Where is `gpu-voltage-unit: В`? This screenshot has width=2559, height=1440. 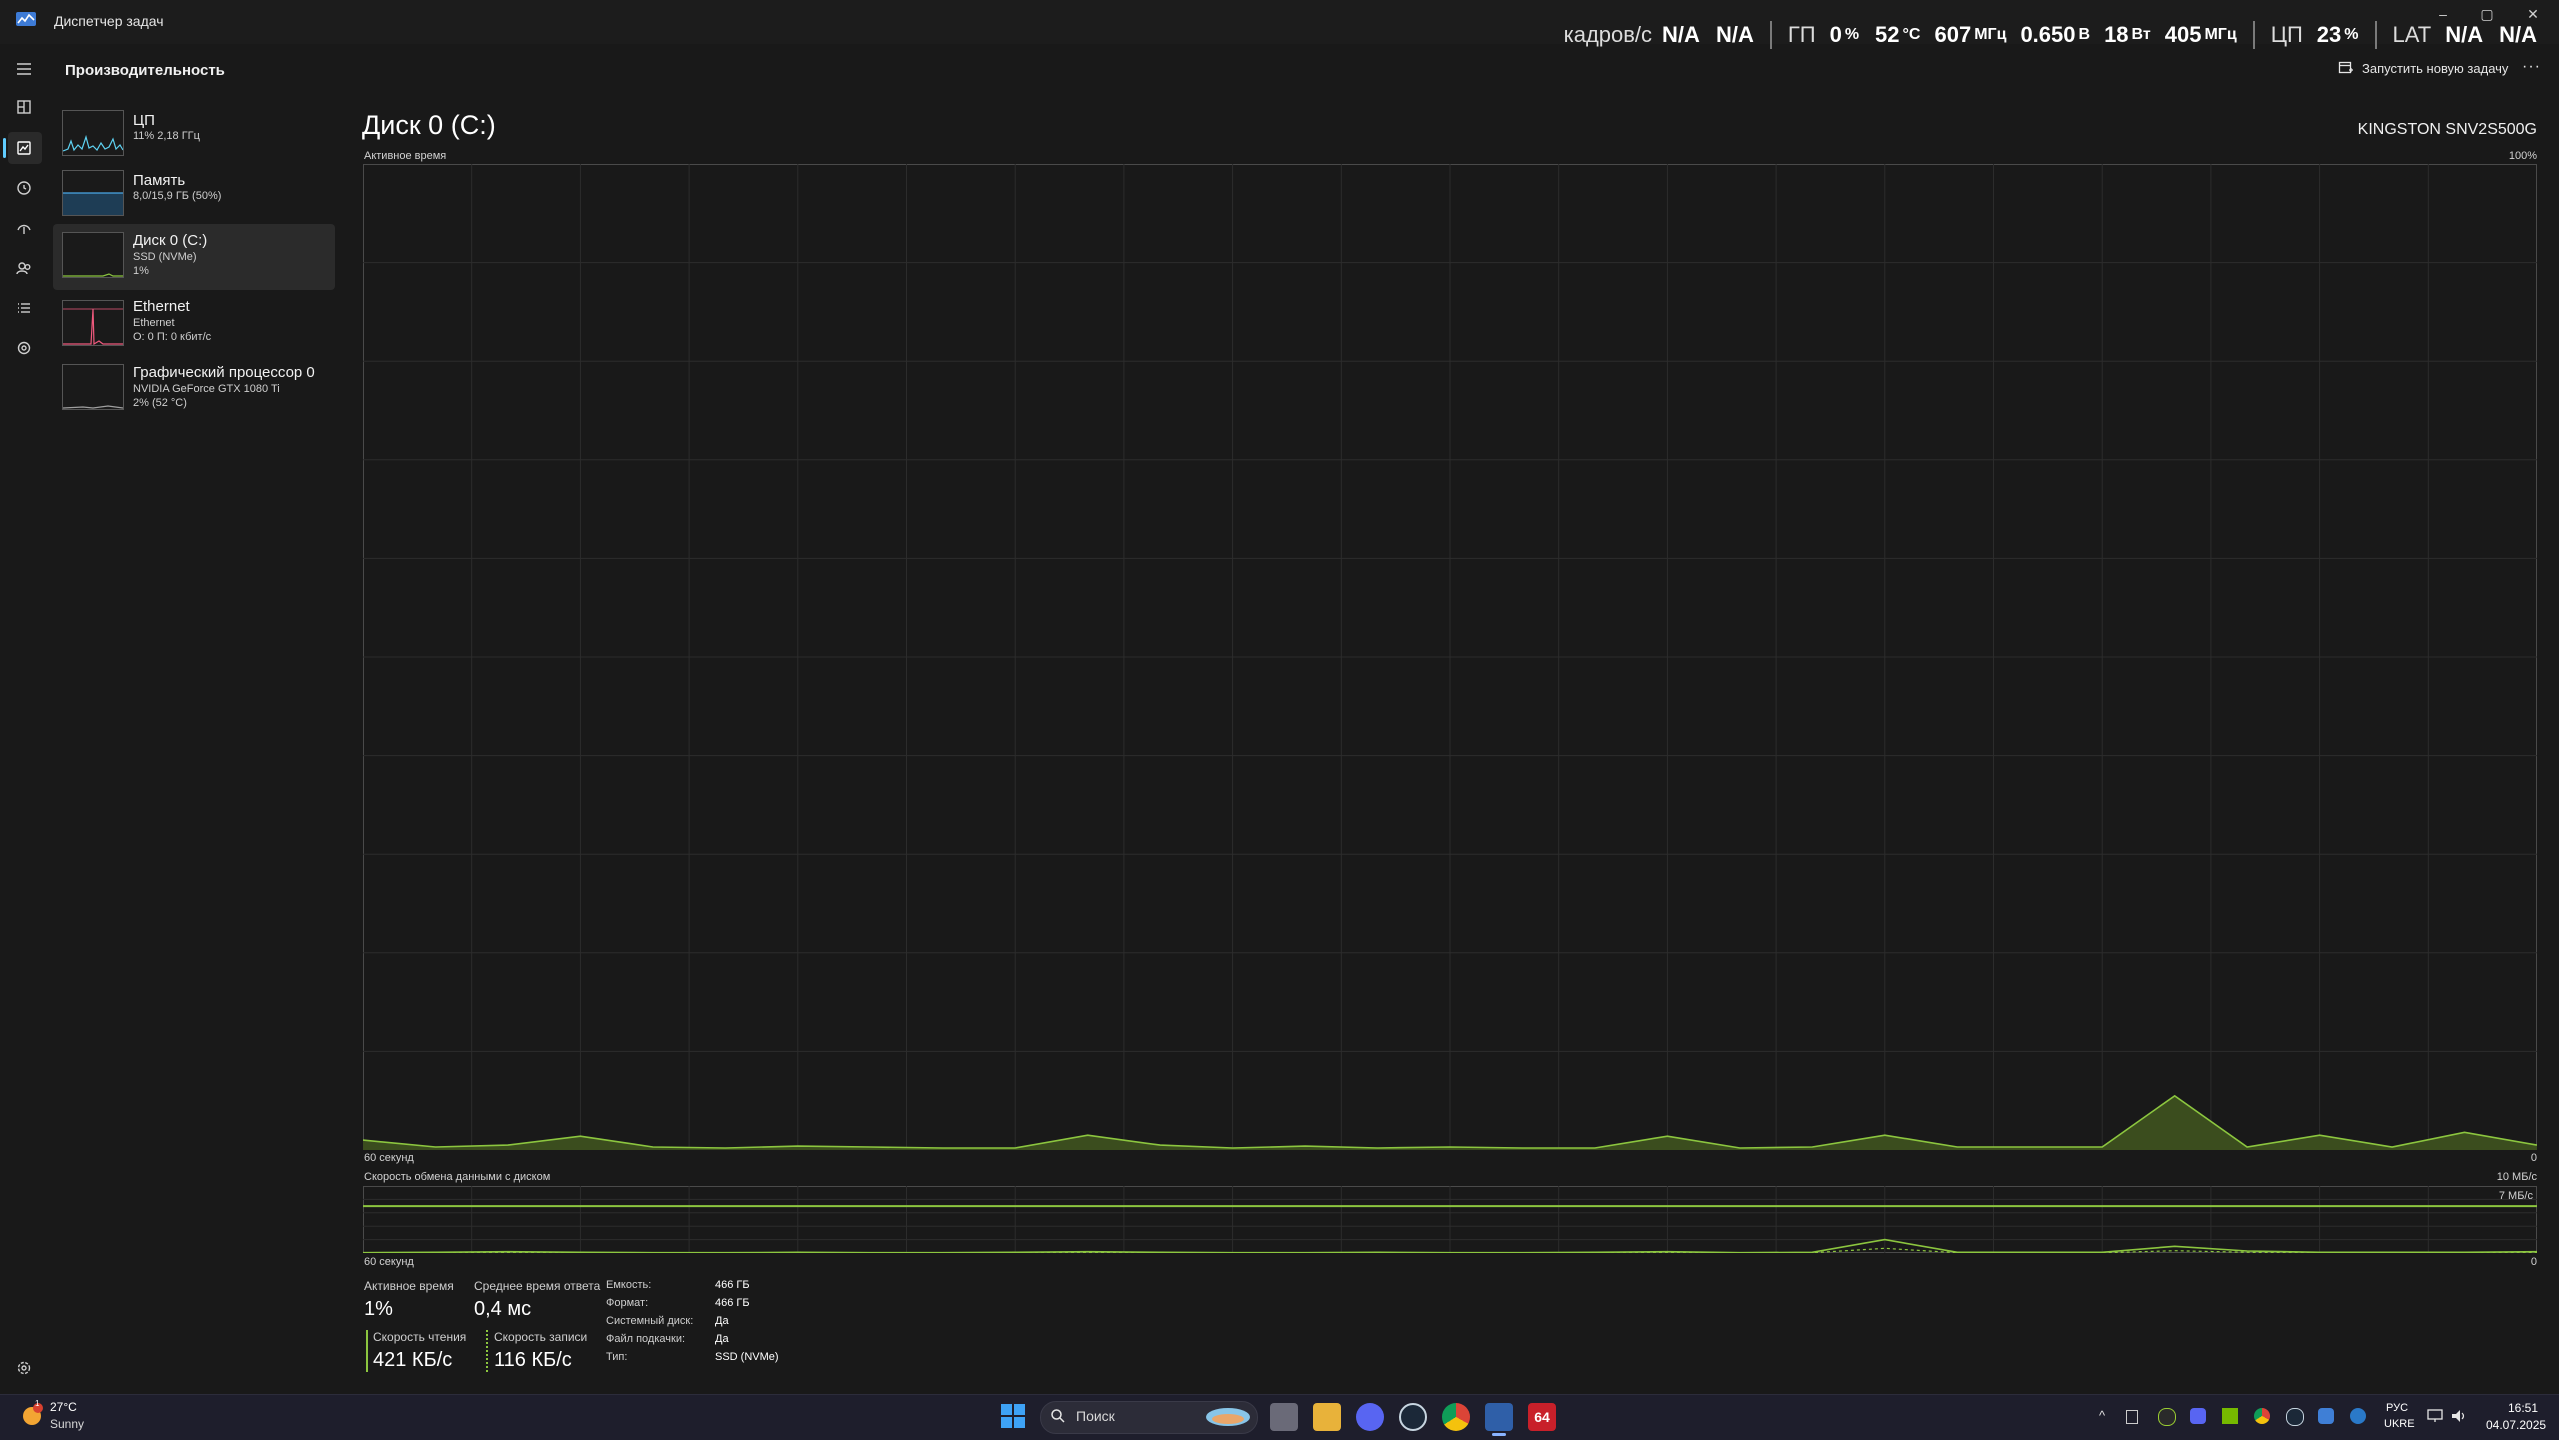
gpu-voltage-unit: В is located at coordinates (2084, 34).